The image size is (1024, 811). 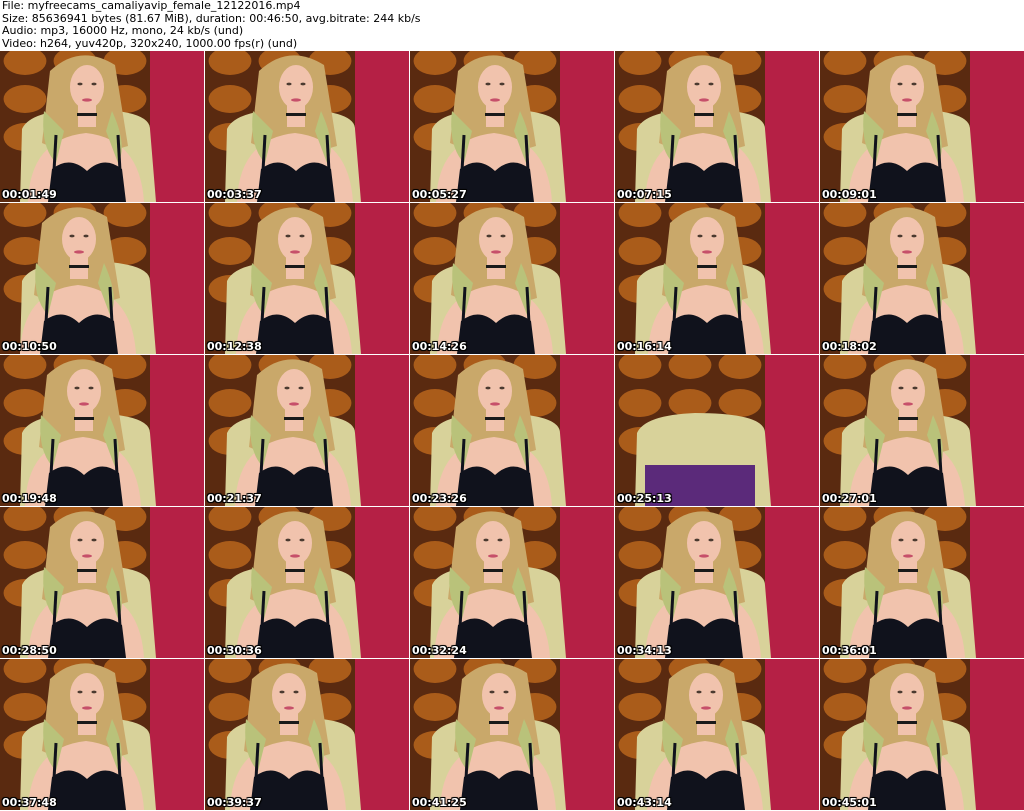 What do you see at coordinates (849, 650) in the screenshot?
I see `frame-timestamp: 00:36:01` at bounding box center [849, 650].